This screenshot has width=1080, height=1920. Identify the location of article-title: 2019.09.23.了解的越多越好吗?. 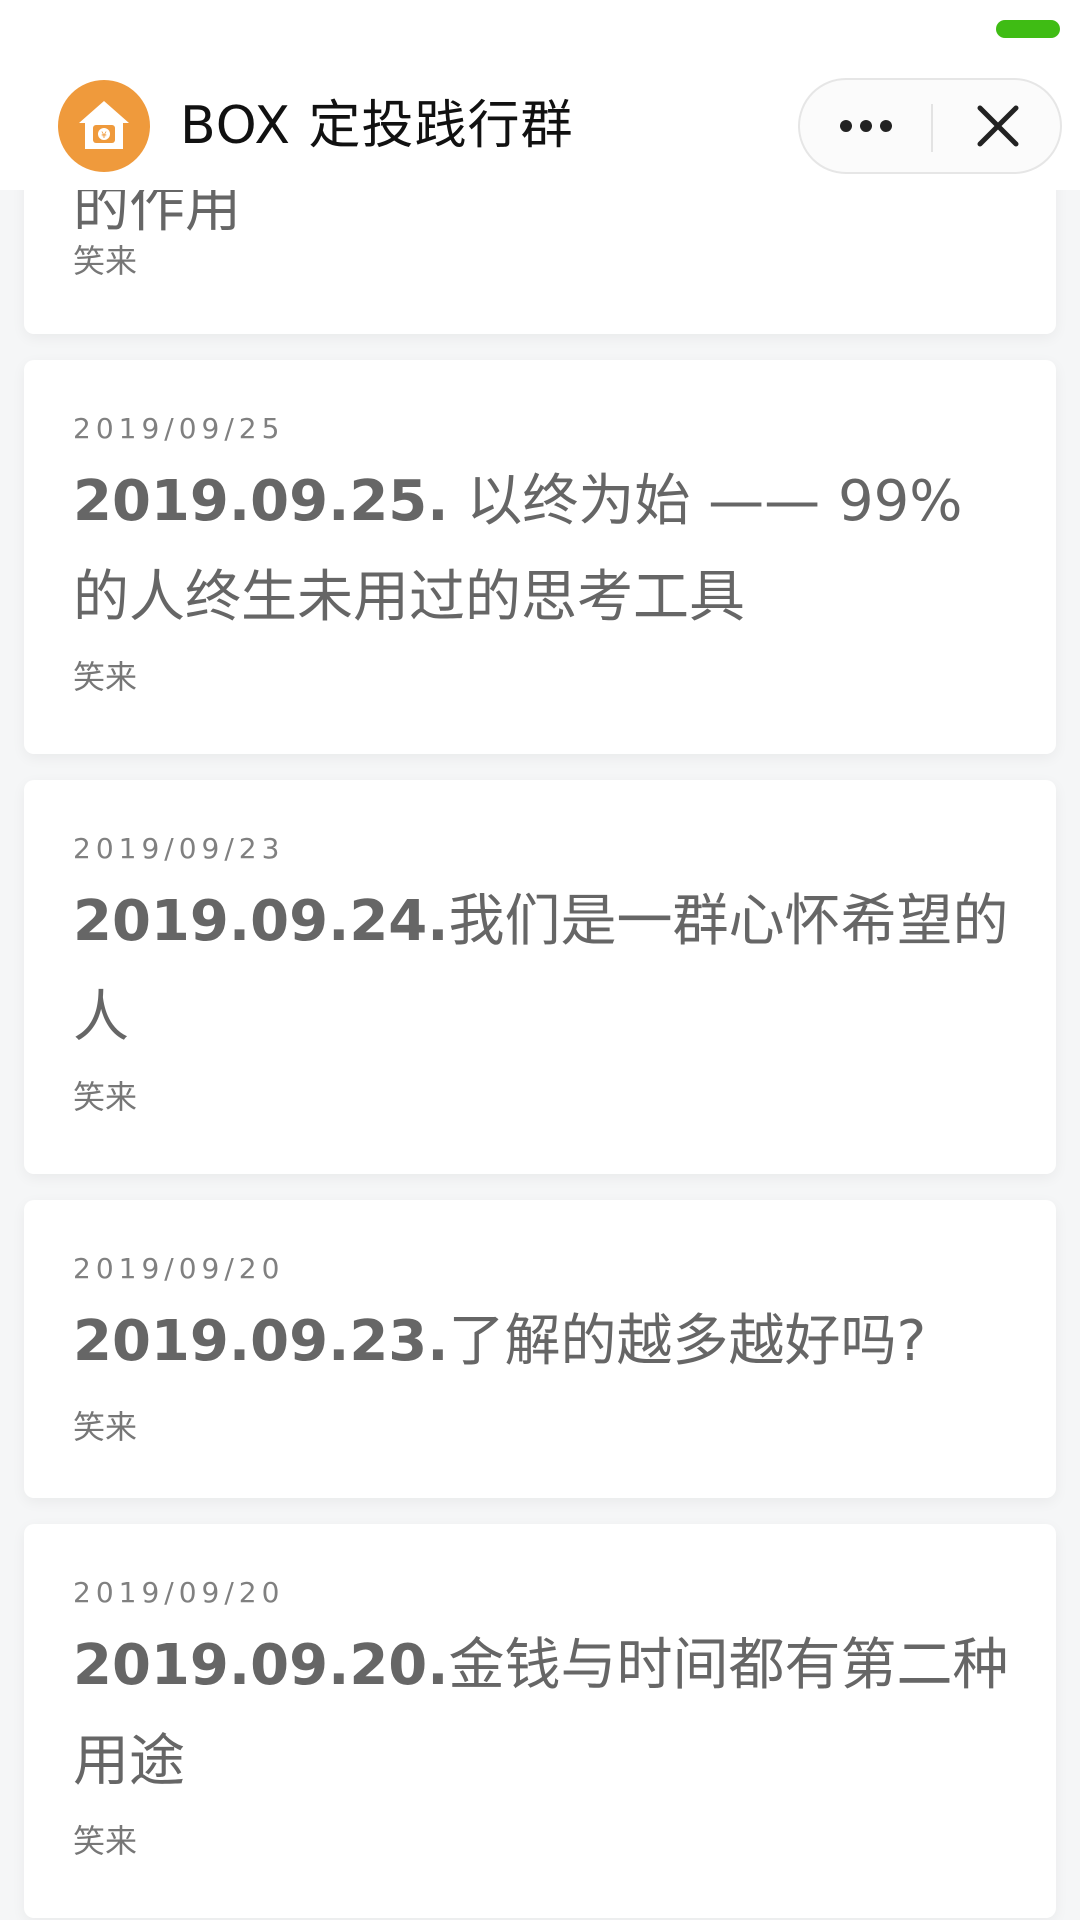
(543, 1342).